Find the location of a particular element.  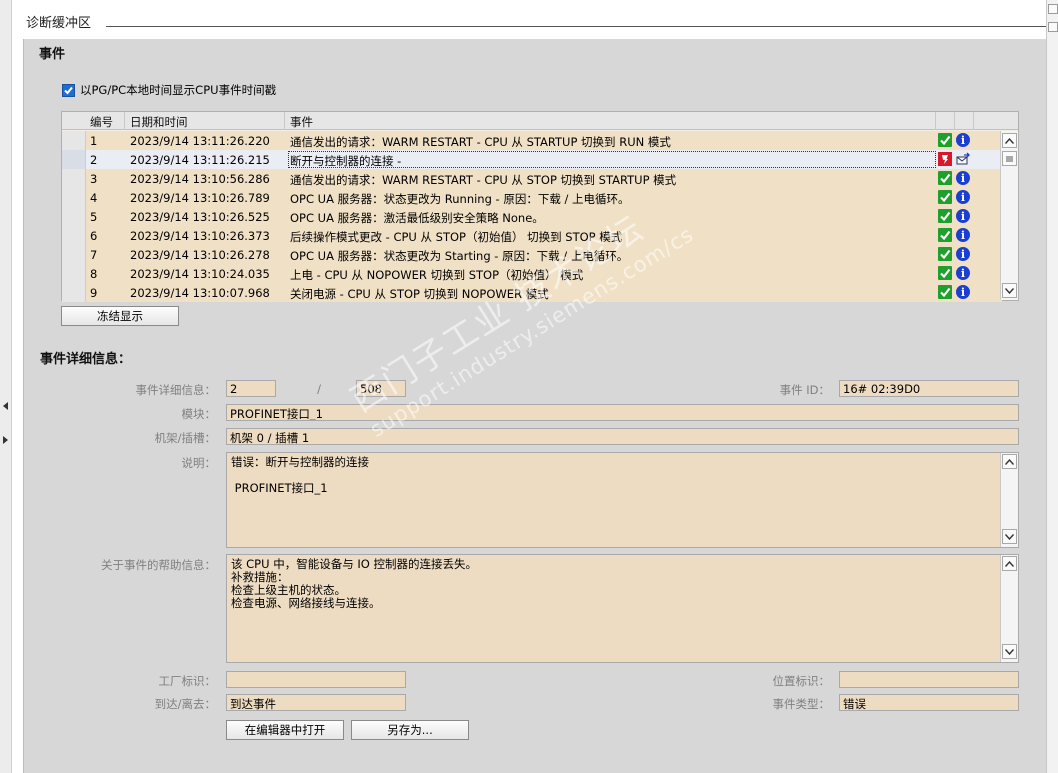

chevron-down-icon is located at coordinates (1009, 290).